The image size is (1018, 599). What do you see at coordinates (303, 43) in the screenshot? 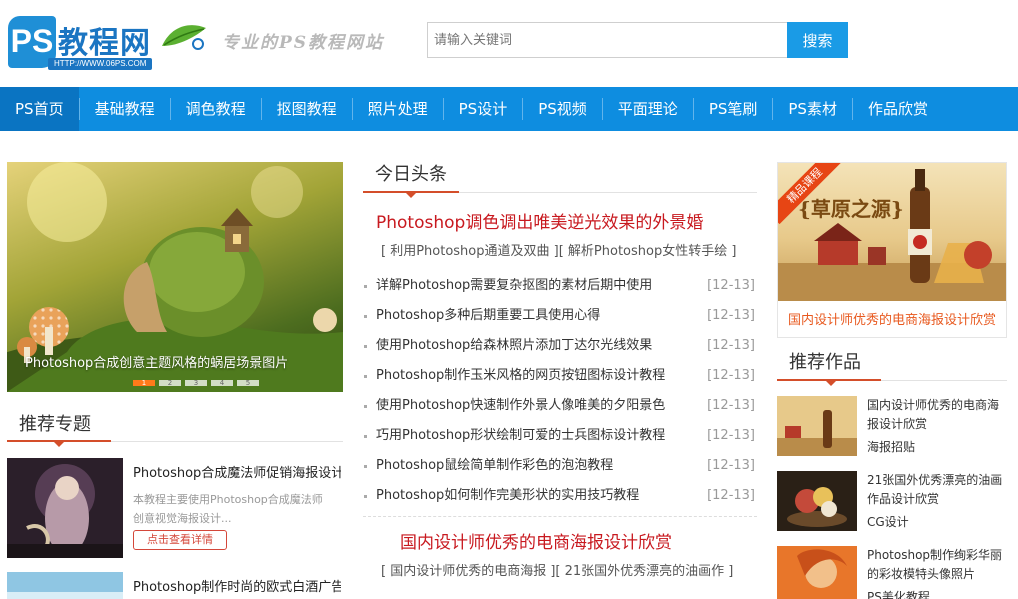
I see `site-slogan: 专业的PS教程网站` at bounding box center [303, 43].